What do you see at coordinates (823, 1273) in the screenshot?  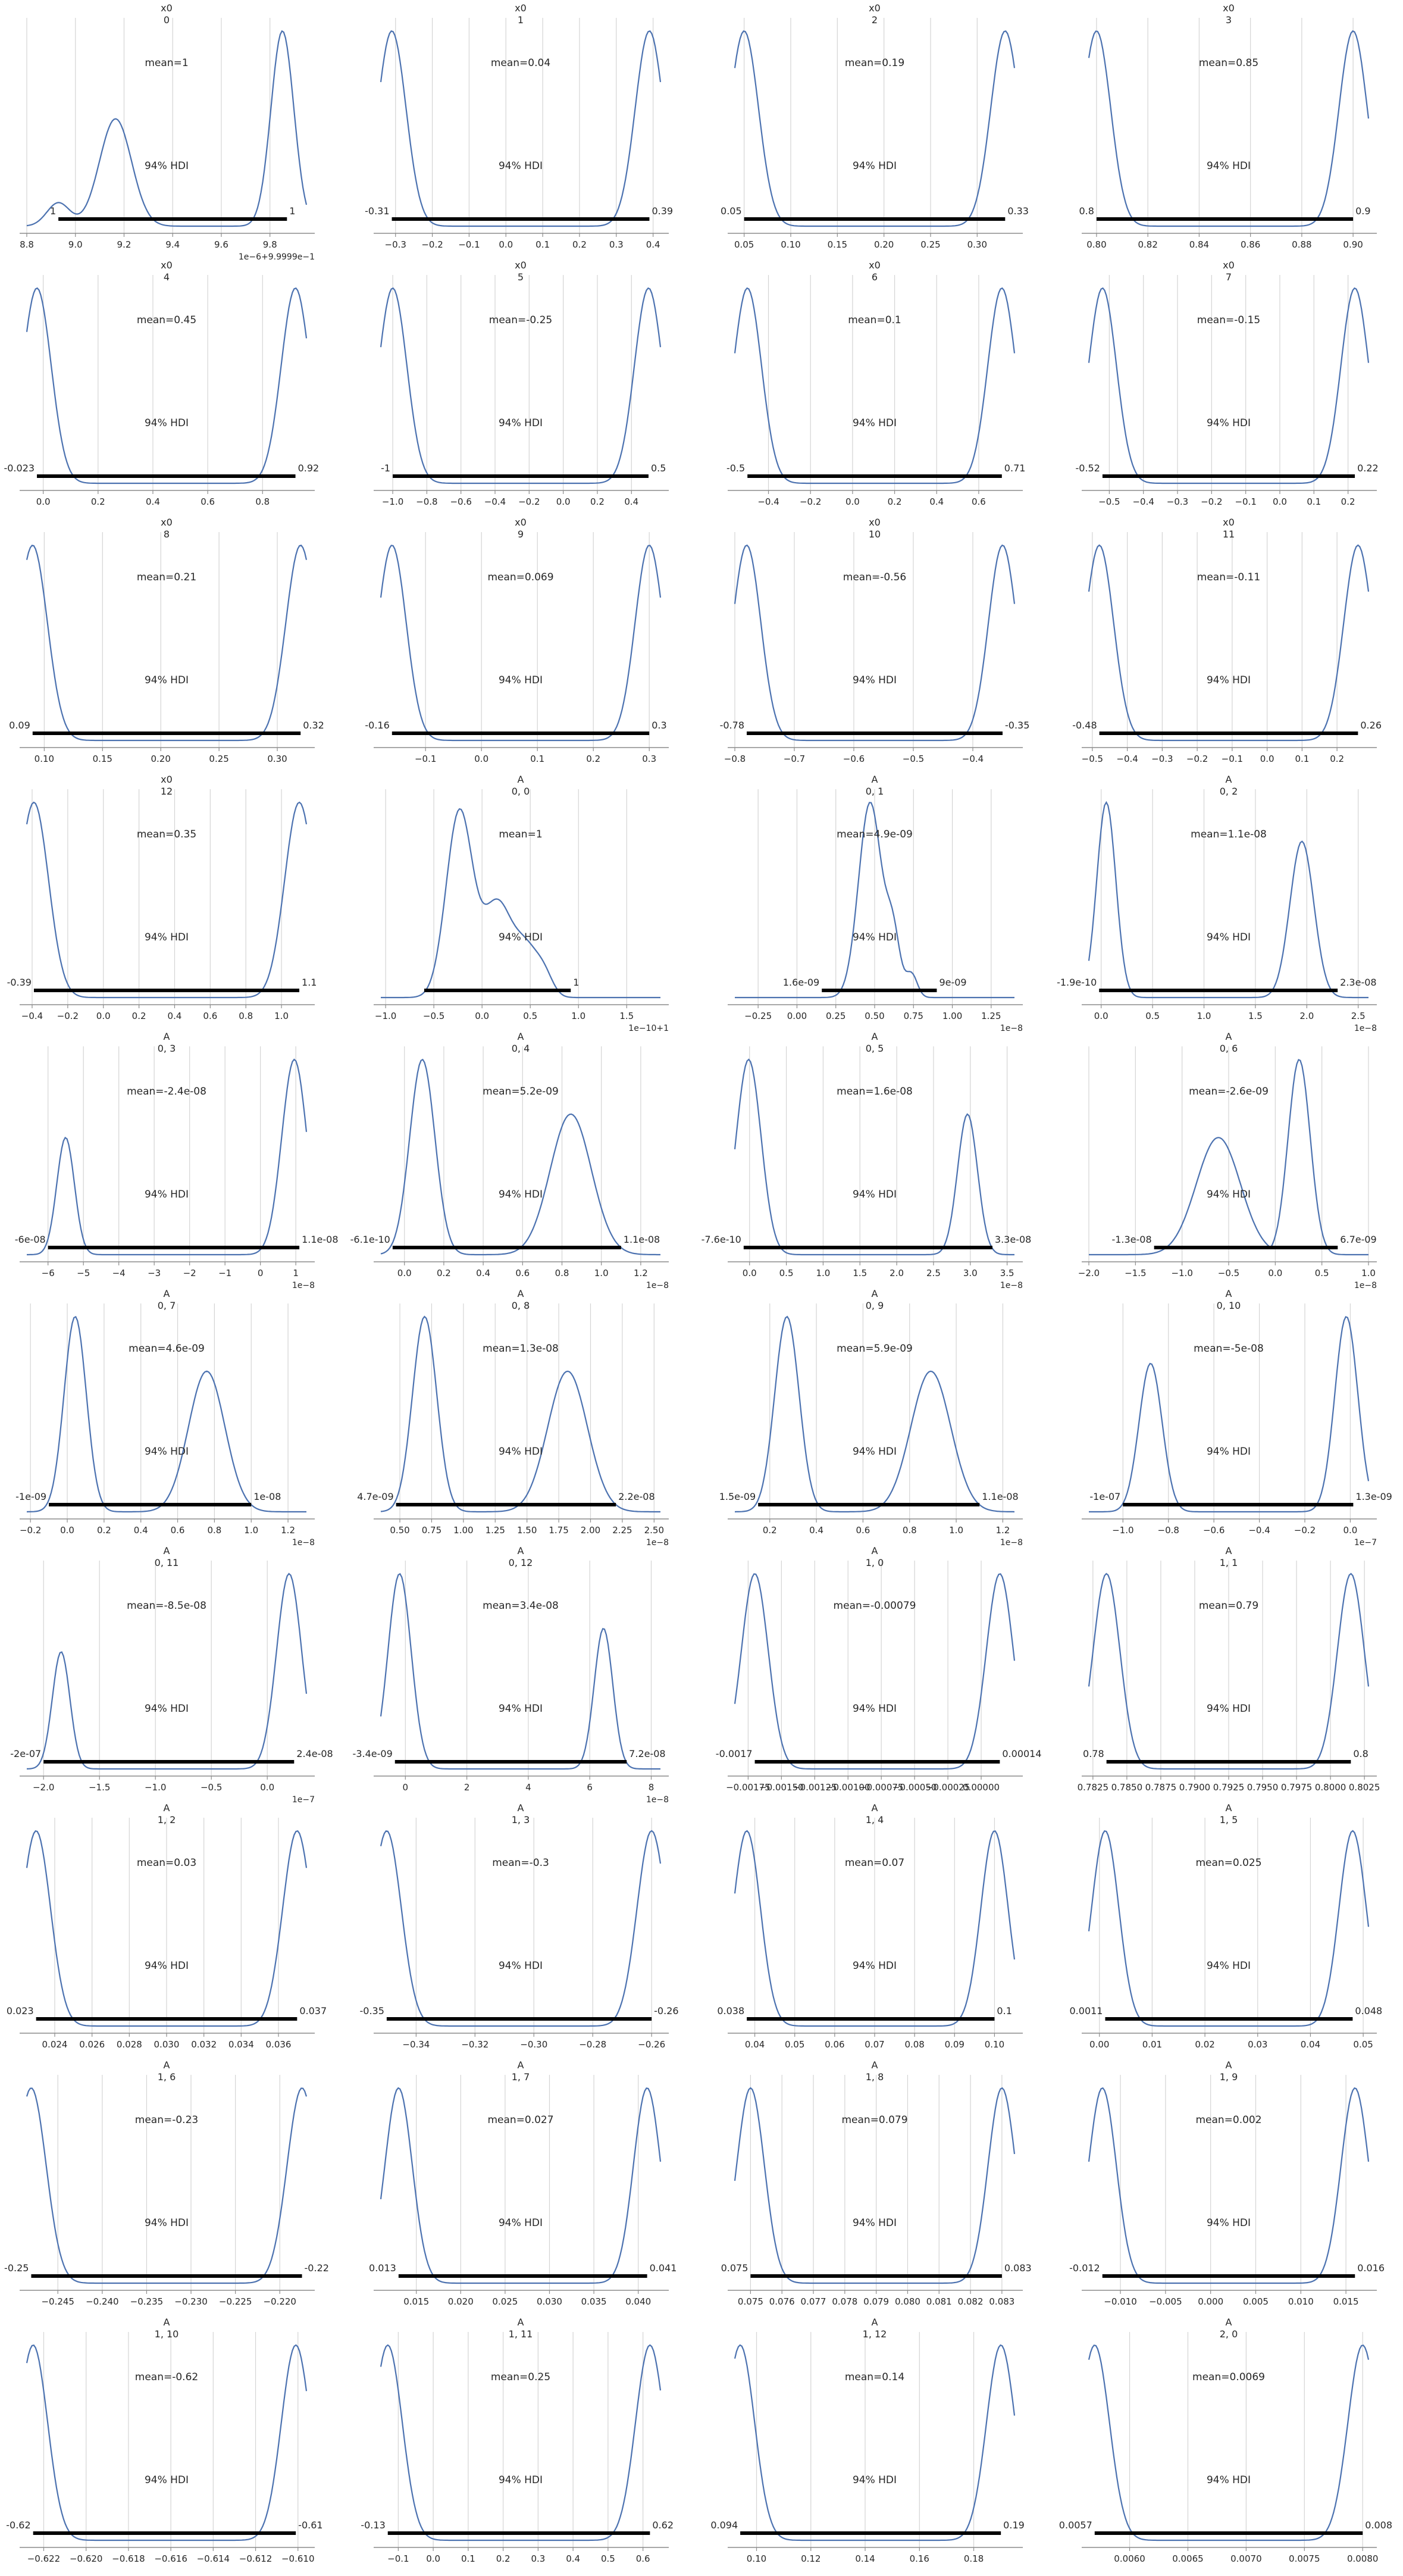 I see `x-tick-label: 1.0` at bounding box center [823, 1273].